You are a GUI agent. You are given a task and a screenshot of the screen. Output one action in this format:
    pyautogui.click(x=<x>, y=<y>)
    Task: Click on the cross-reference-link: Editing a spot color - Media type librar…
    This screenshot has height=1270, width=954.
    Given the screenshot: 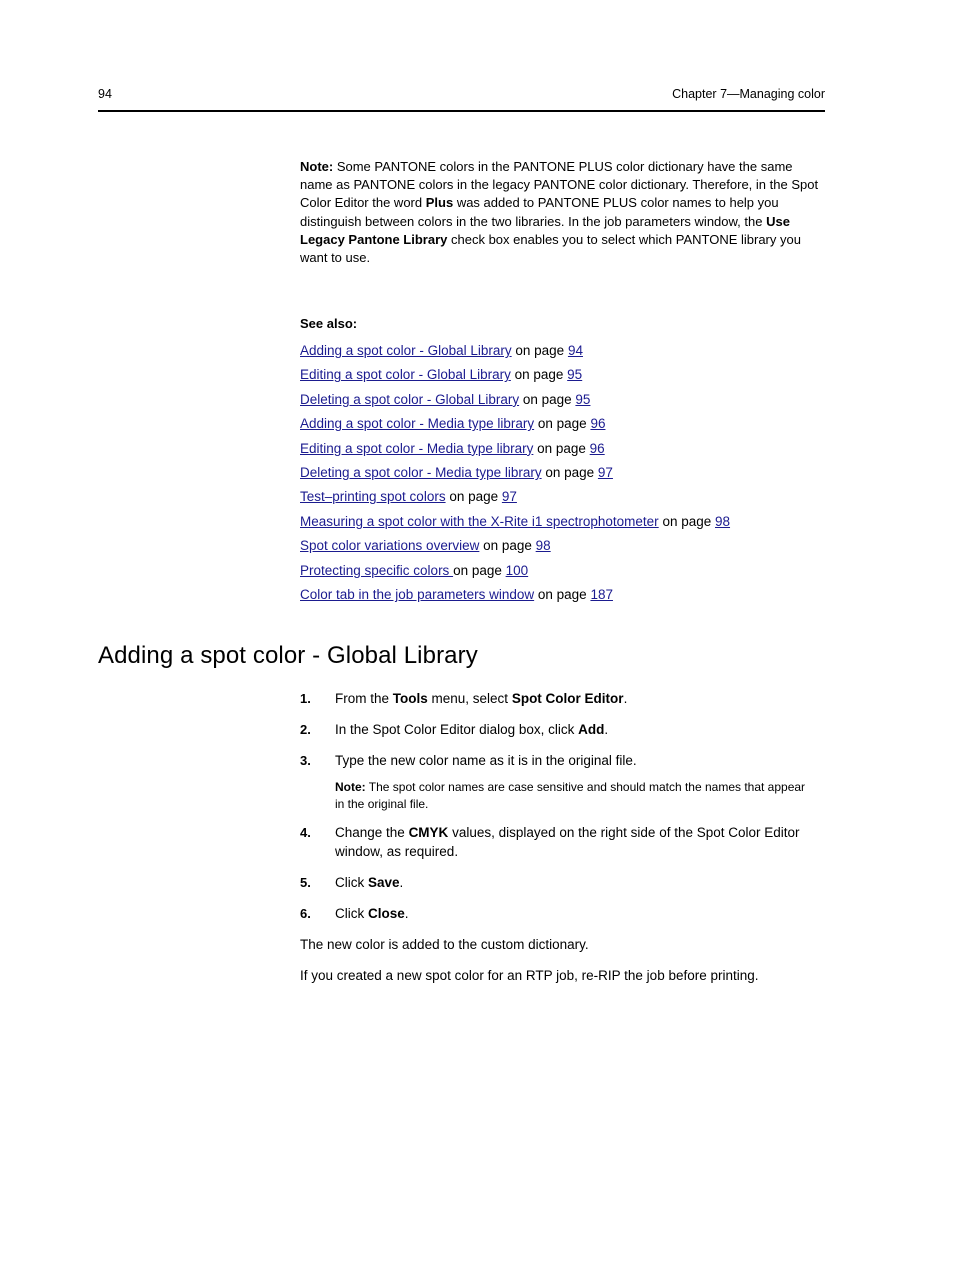 What is the action you would take?
    pyautogui.click(x=416, y=448)
    